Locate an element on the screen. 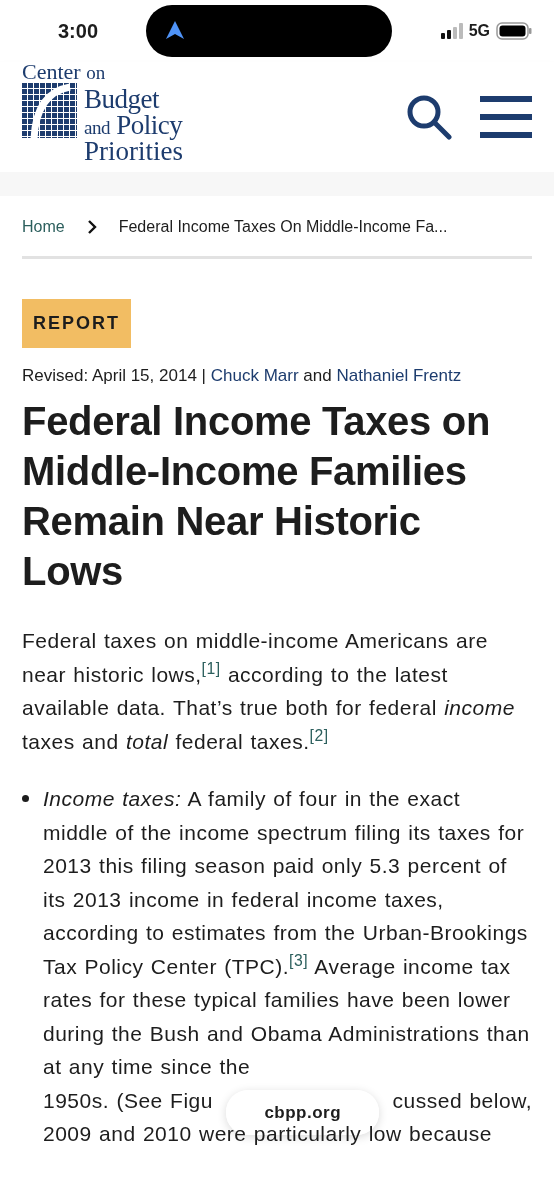  site-logo: Center on Budget and Policy Priorities is located at coordinates (102, 113).